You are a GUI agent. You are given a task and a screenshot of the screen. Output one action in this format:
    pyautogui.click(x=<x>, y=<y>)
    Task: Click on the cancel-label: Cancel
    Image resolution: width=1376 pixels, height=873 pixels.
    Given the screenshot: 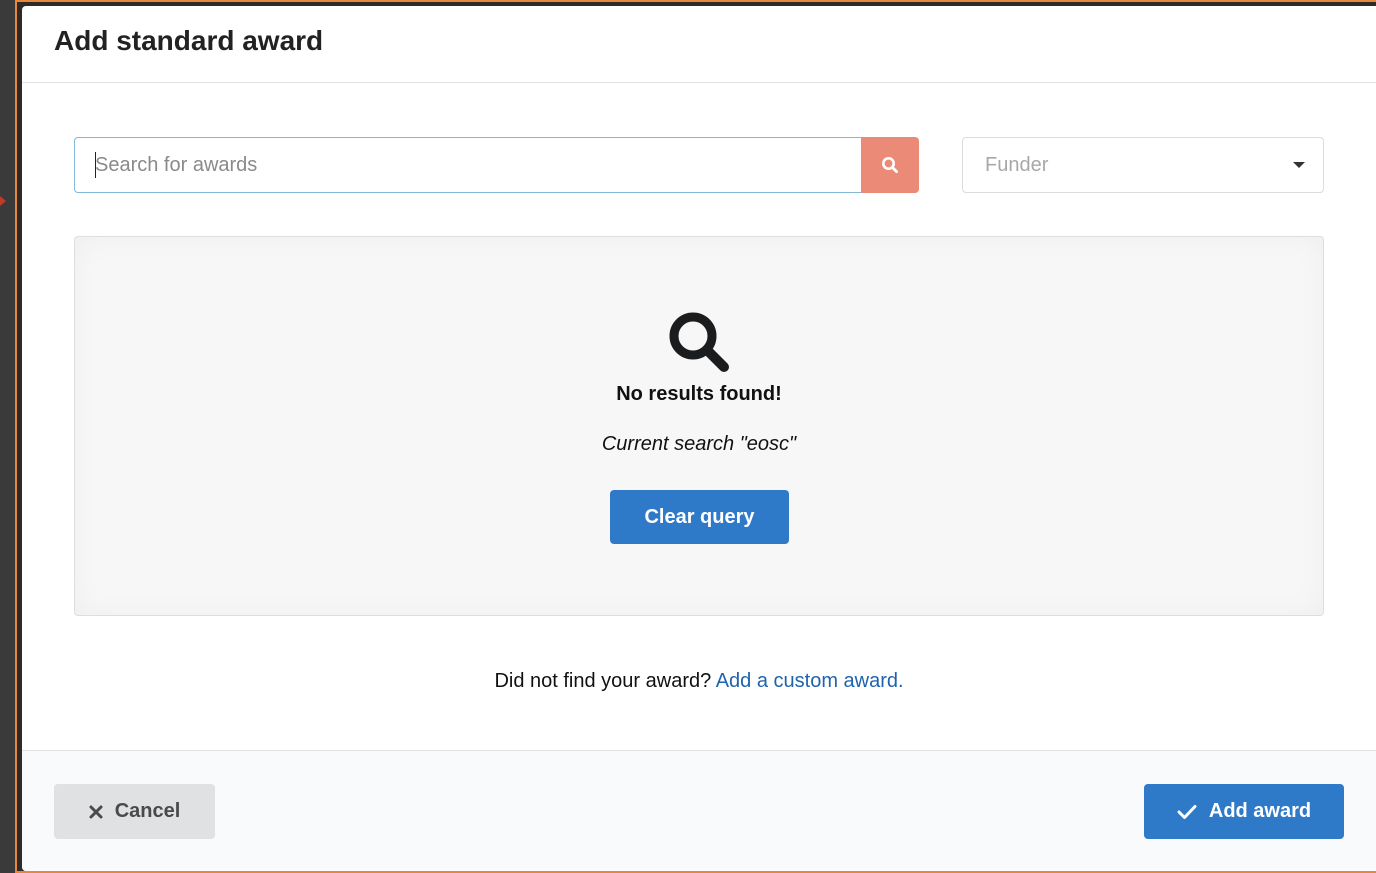 What is the action you would take?
    pyautogui.click(x=147, y=811)
    